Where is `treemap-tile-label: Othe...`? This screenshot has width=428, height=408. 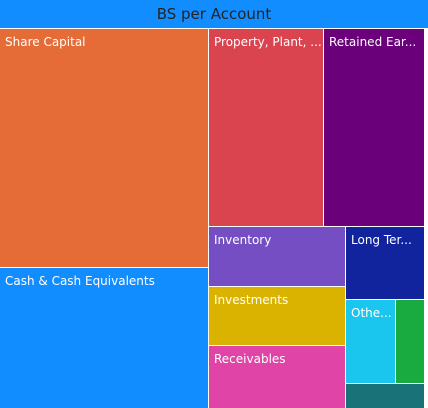 treemap-tile-label: Othe... is located at coordinates (371, 313).